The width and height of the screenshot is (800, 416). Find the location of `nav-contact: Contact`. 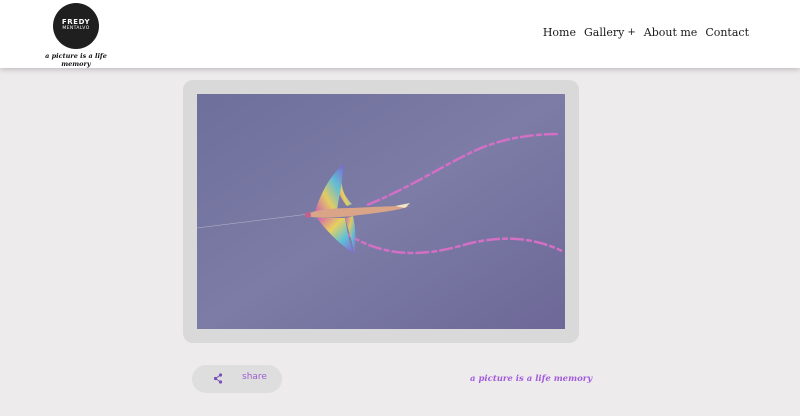

nav-contact: Contact is located at coordinates (727, 32).